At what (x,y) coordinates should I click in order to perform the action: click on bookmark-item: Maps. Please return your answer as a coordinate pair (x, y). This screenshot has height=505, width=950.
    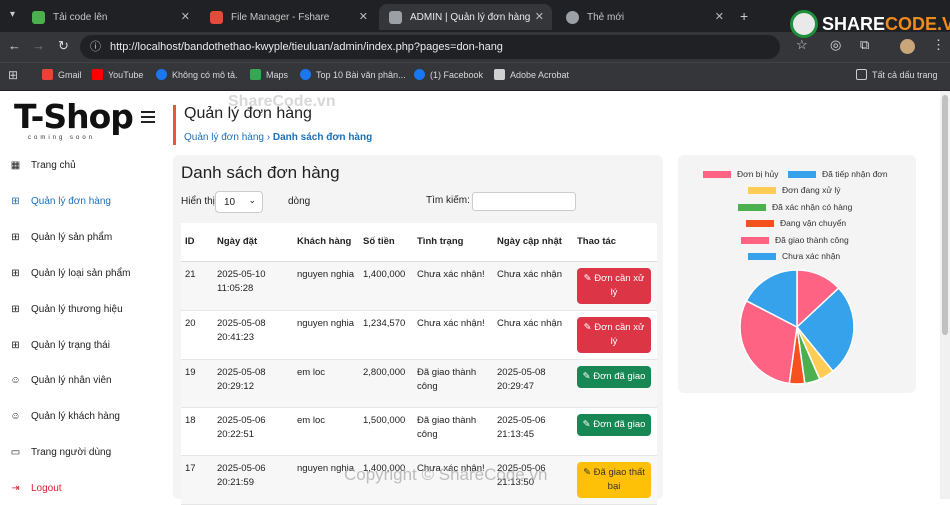
    Looking at the image, I should click on (269, 74).